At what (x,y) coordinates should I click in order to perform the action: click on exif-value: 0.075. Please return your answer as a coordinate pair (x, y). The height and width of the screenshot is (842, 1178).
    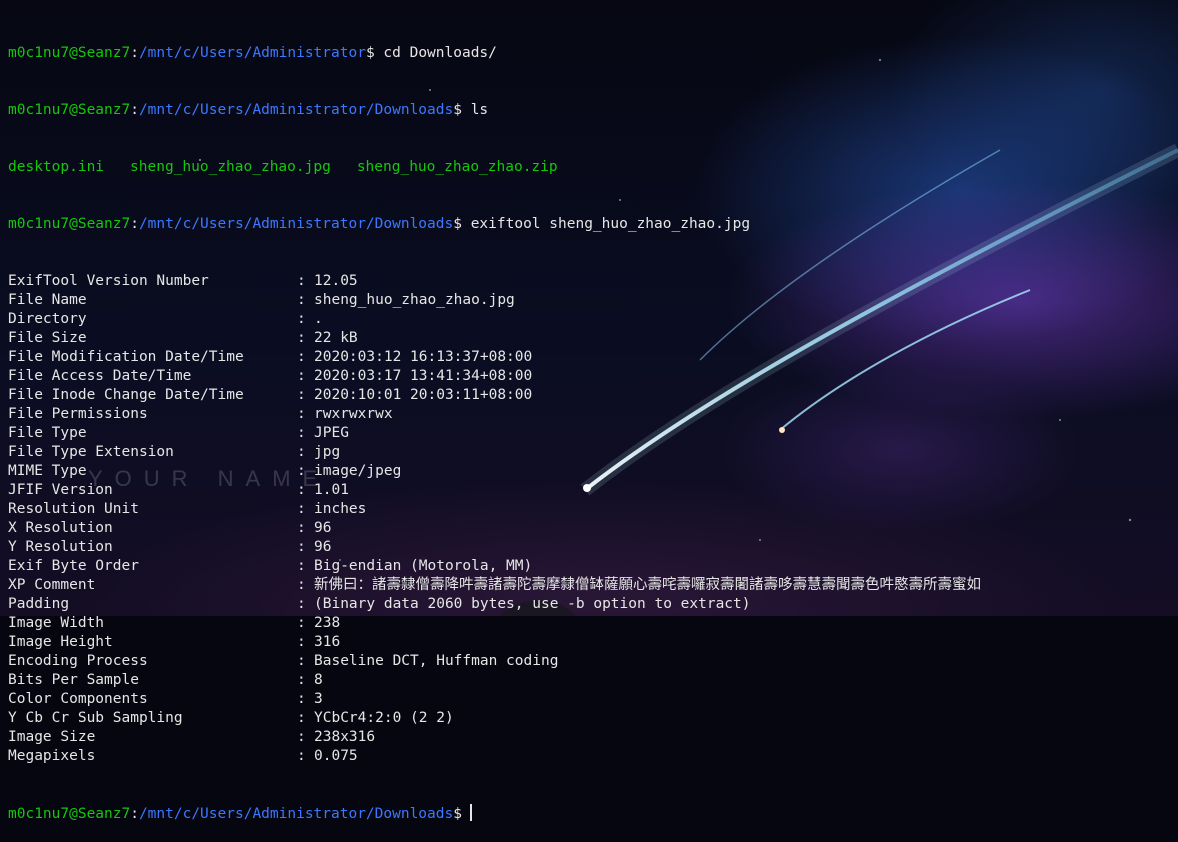
    Looking at the image, I should click on (336, 756).